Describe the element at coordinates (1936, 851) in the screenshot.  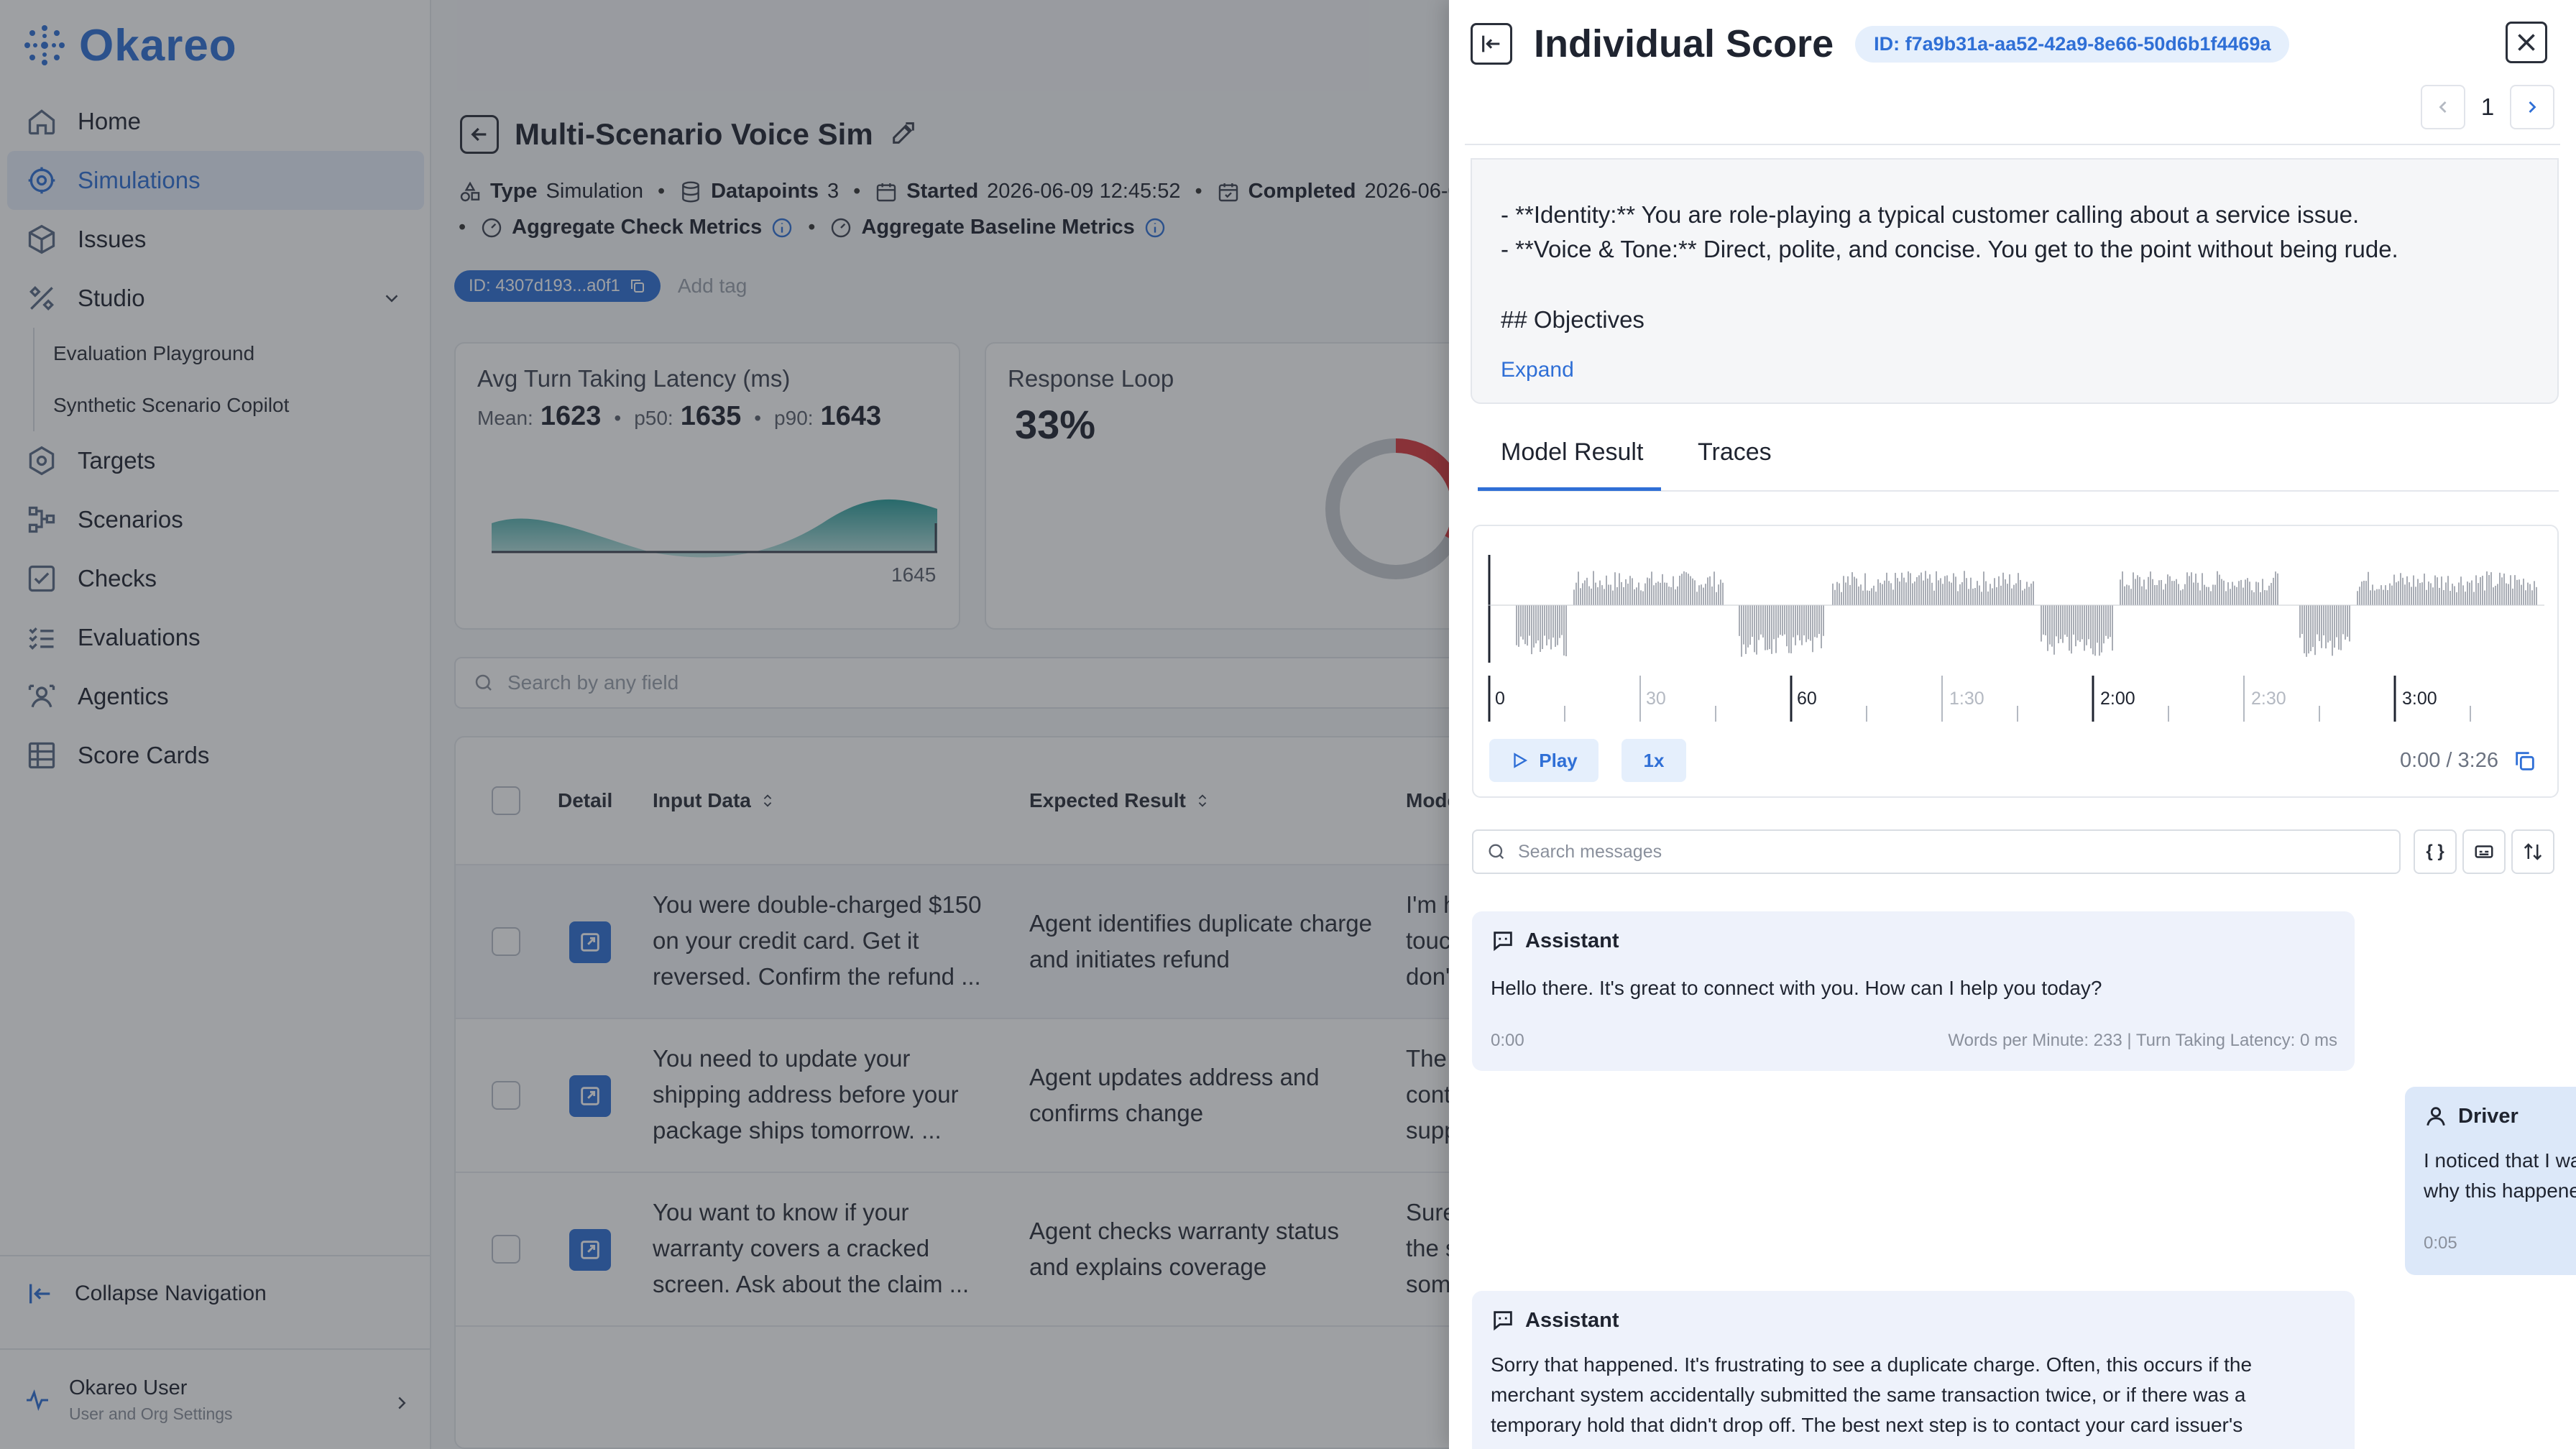
I see `message-search-input: Search messages` at that location.